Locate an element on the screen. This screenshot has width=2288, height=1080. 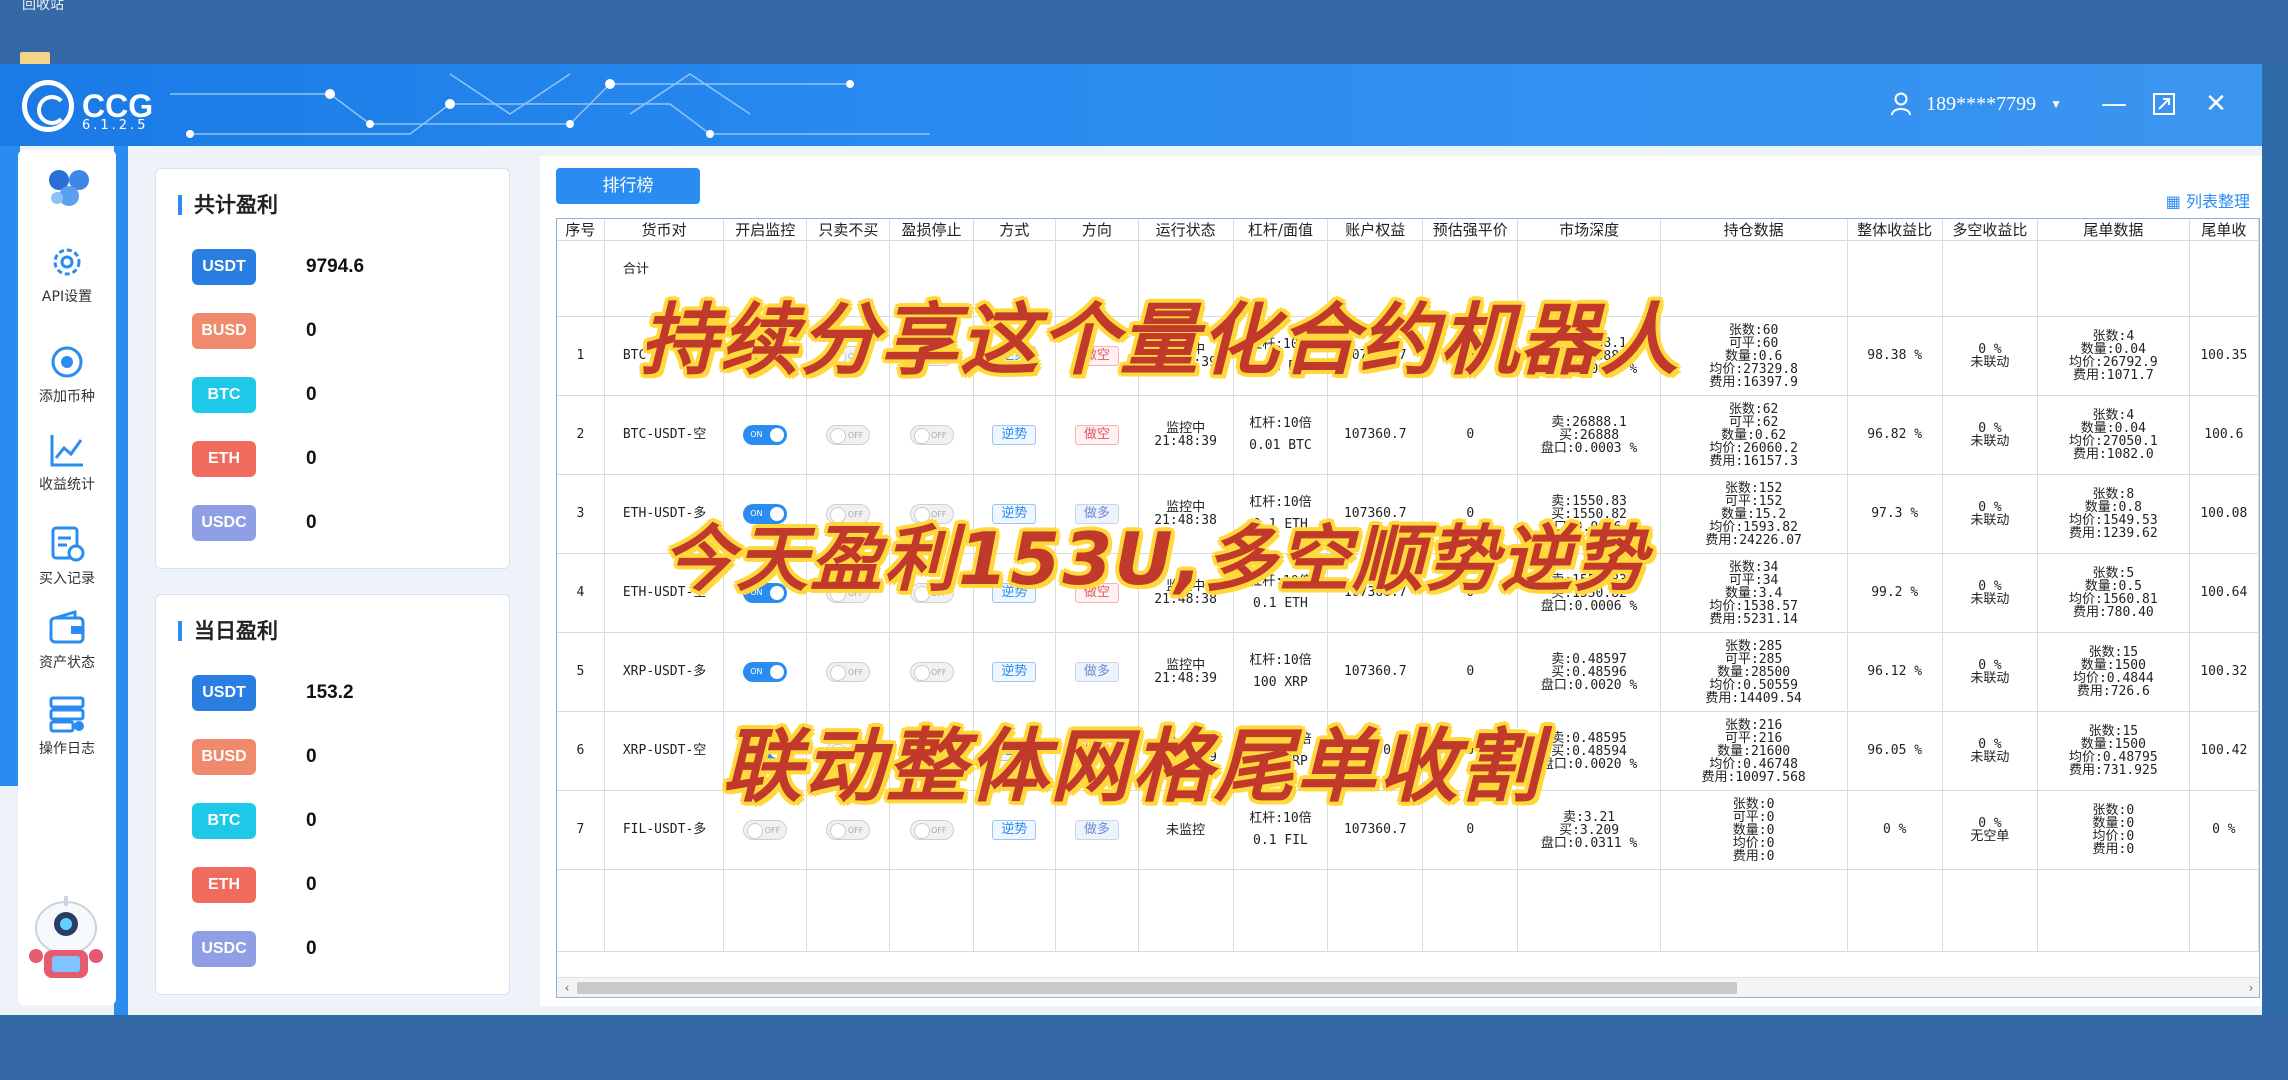
close-icon: ✕ is located at coordinates (2216, 104).